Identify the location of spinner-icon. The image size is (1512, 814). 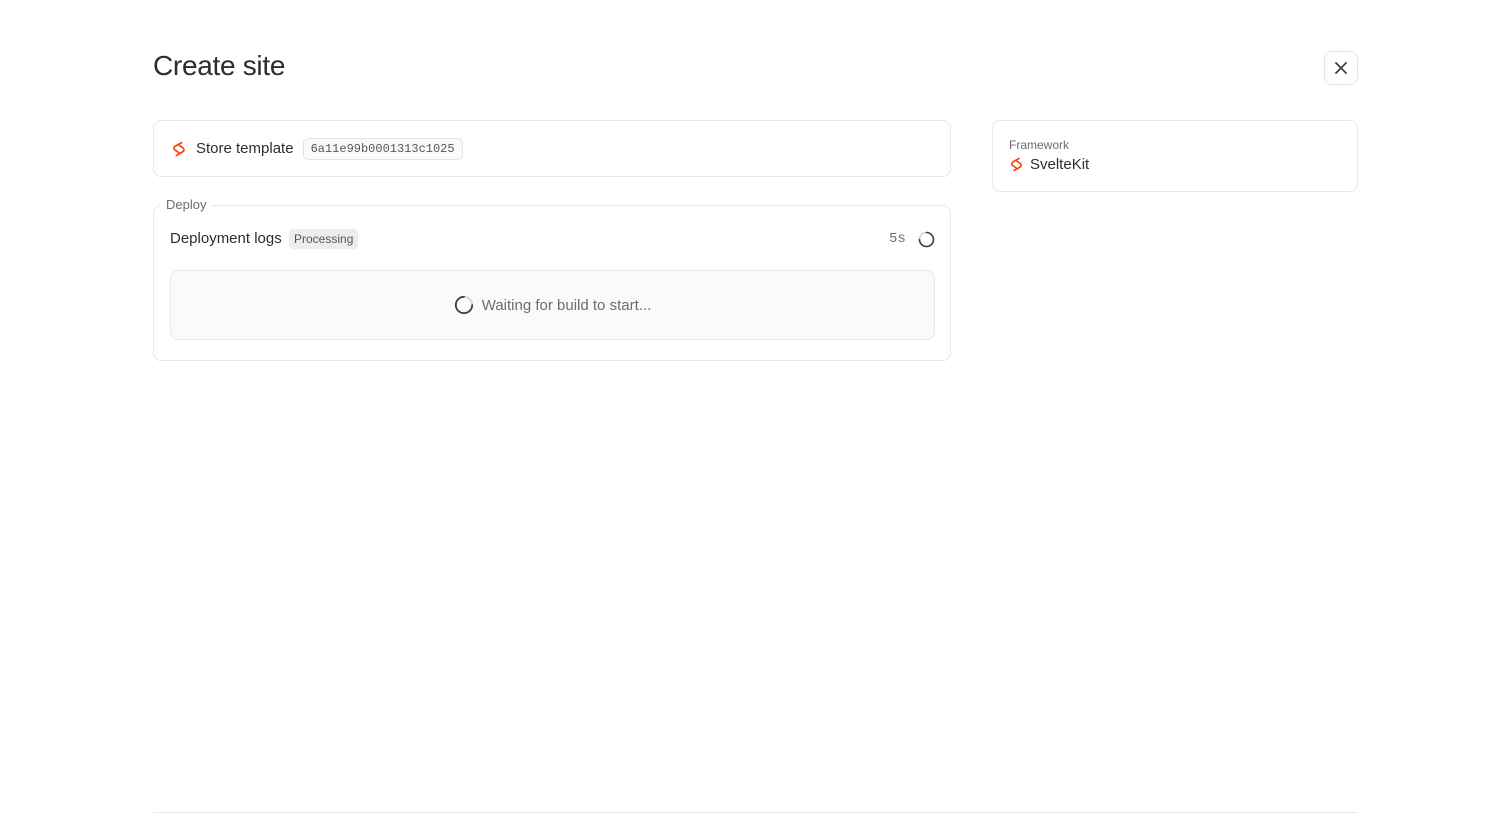
(926, 239).